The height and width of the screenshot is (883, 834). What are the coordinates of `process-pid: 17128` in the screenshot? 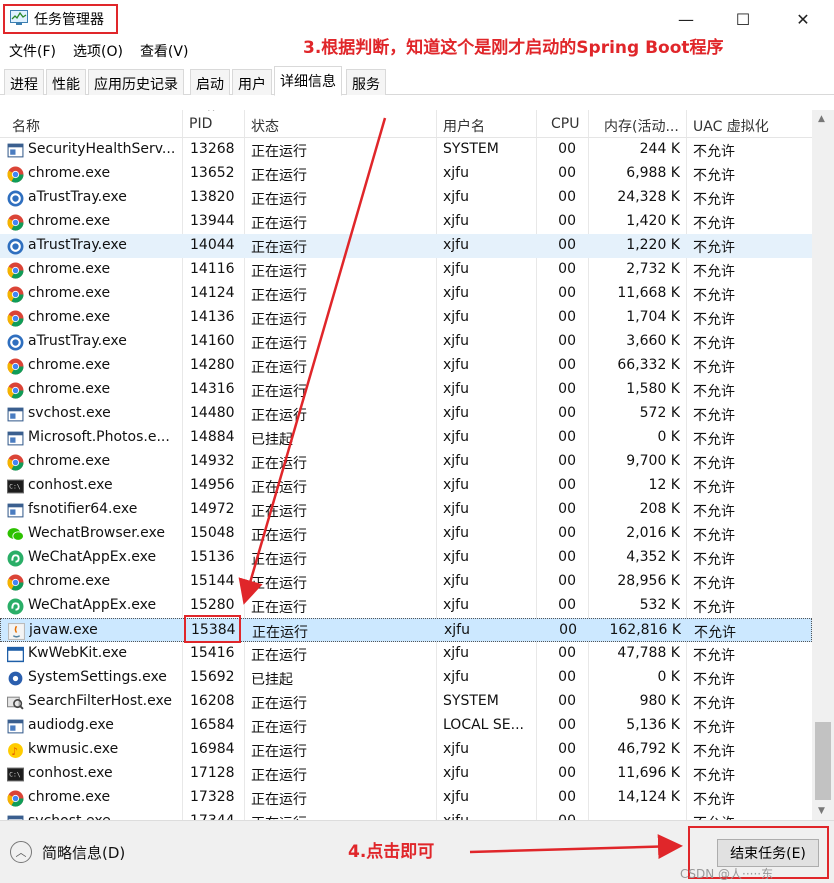 It's located at (212, 773).